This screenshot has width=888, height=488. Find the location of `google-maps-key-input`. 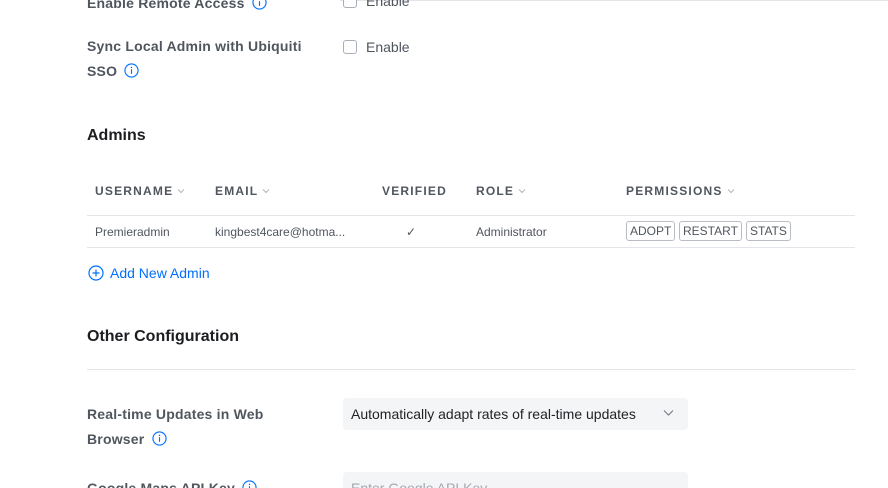

google-maps-key-input is located at coordinates (515, 480).